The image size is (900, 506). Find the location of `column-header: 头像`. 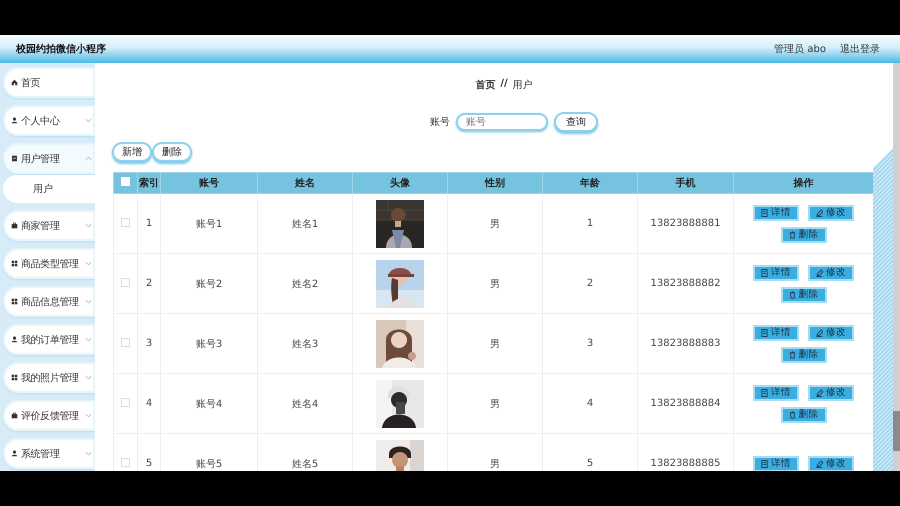

column-header: 头像 is located at coordinates (400, 183).